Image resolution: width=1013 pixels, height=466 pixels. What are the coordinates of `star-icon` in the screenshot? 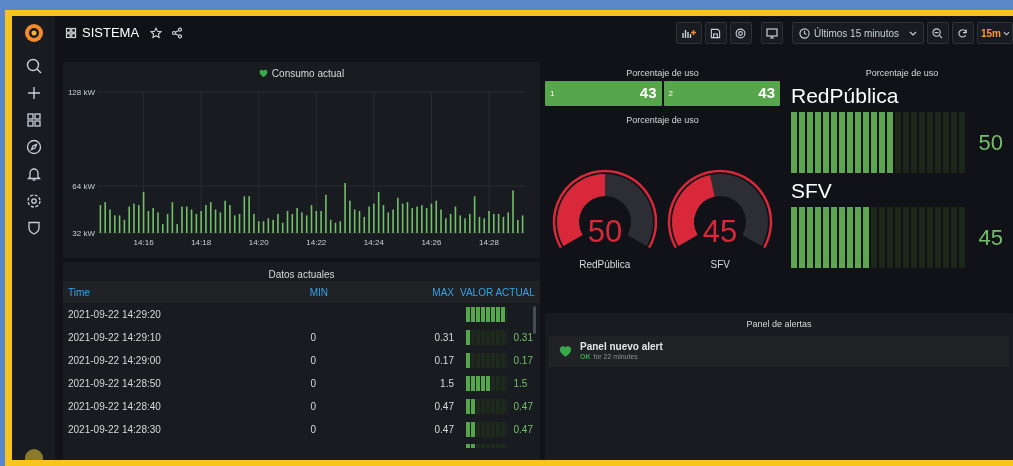 It's located at (156, 33).